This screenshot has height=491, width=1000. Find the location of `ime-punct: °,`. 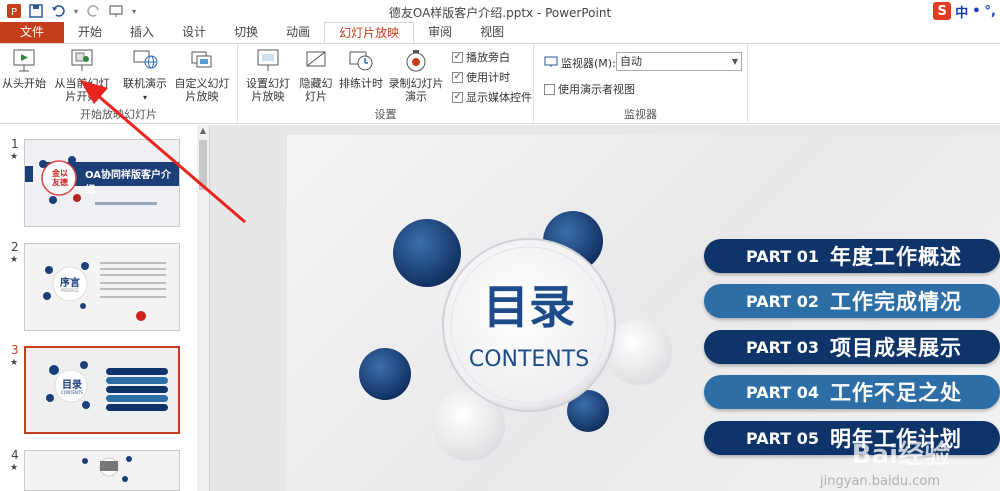

ime-punct: °, is located at coordinates (990, 11).